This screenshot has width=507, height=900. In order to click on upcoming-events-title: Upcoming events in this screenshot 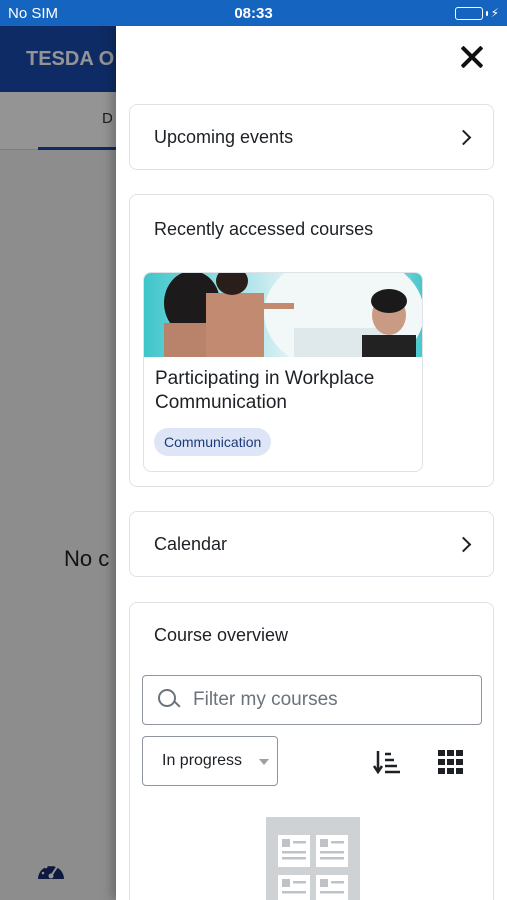, I will do `click(224, 136)`.